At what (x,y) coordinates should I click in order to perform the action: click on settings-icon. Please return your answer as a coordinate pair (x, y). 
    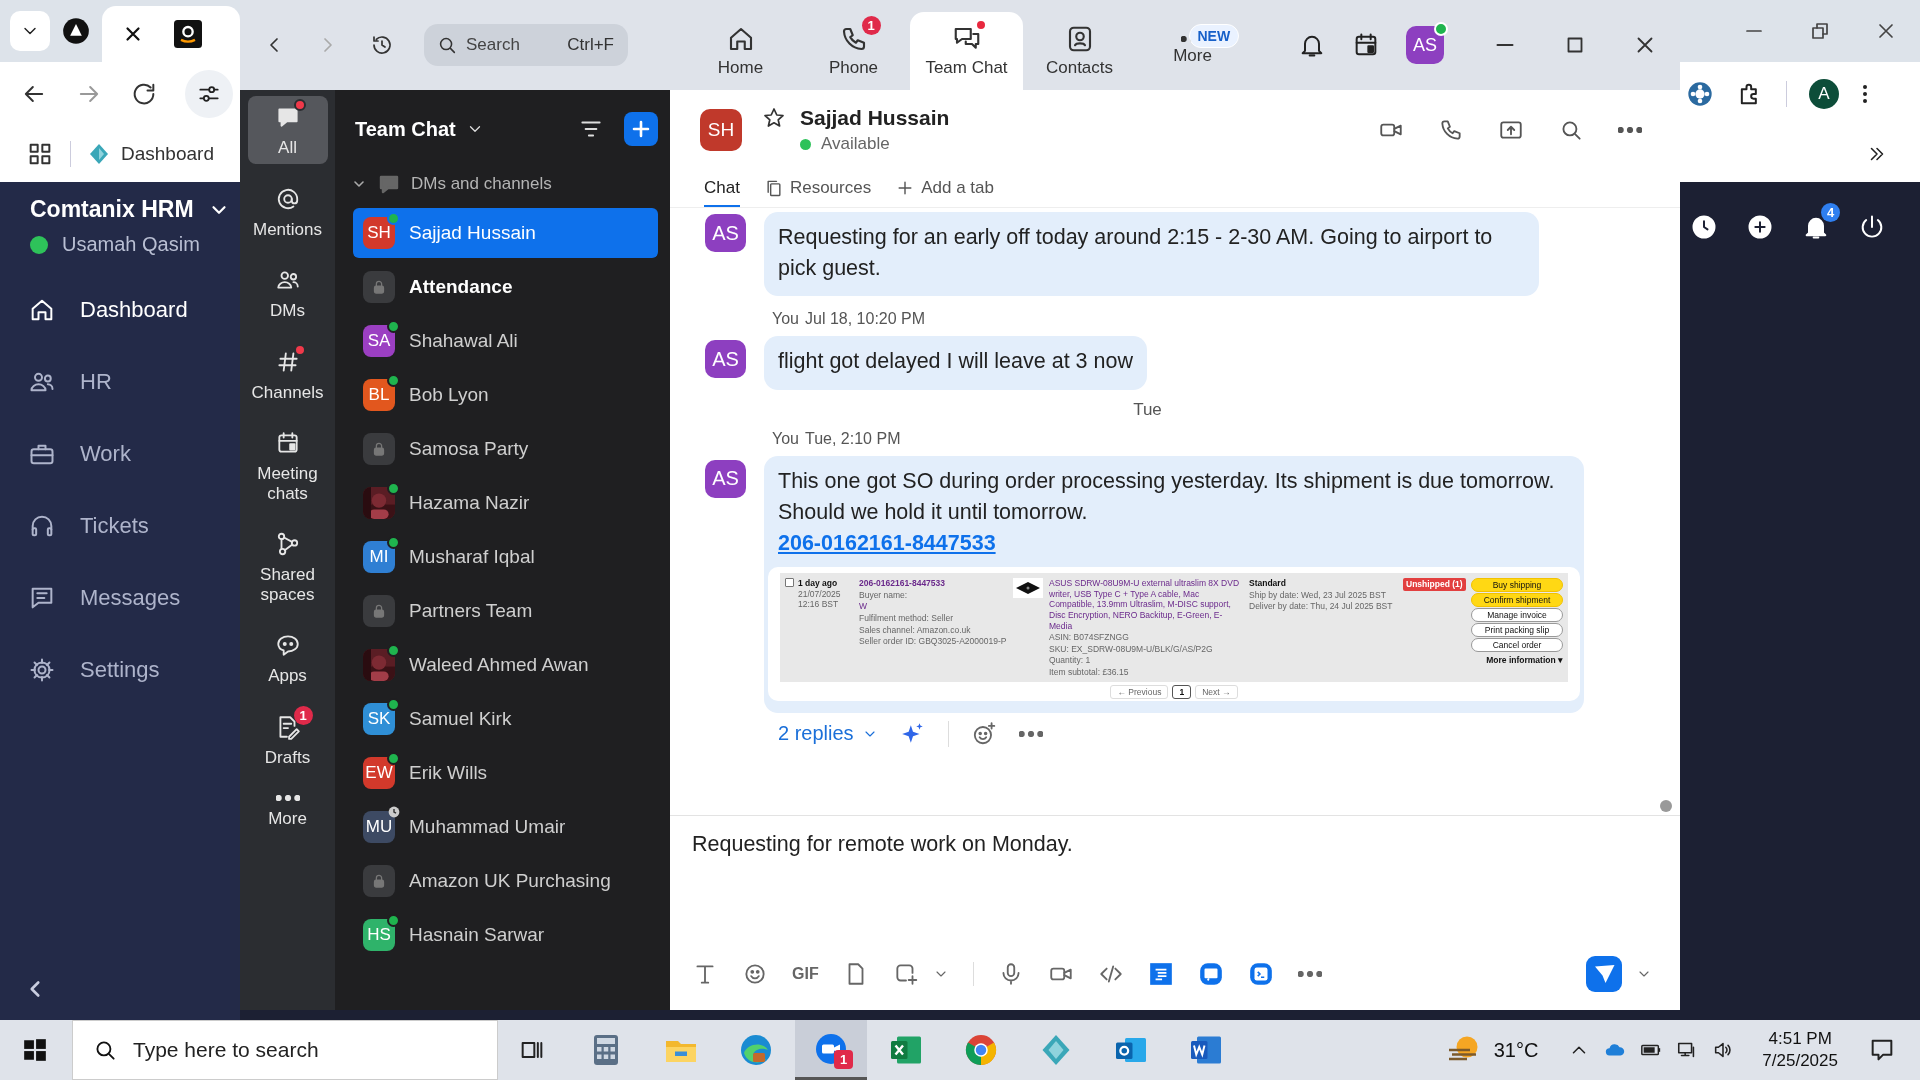
    Looking at the image, I should click on (42, 670).